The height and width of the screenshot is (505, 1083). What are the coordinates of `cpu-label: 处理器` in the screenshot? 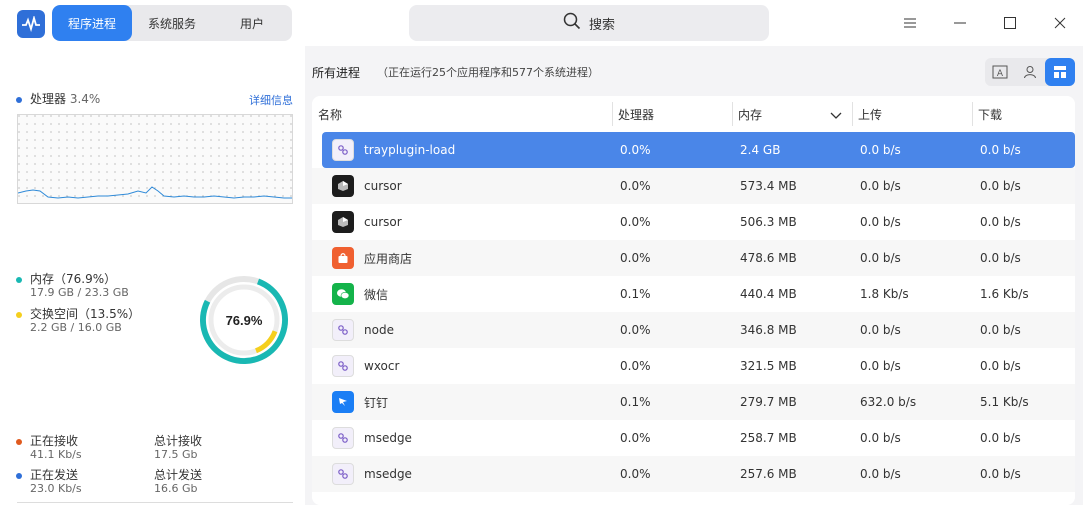 It's located at (48, 99).